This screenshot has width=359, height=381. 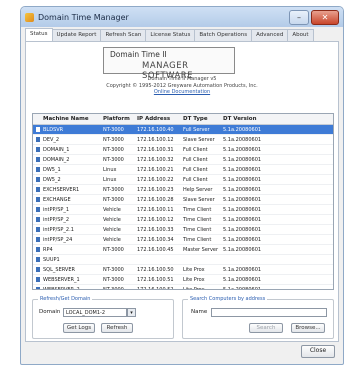 I want to click on documentation-link: Online Documentation, so click(x=182, y=92).